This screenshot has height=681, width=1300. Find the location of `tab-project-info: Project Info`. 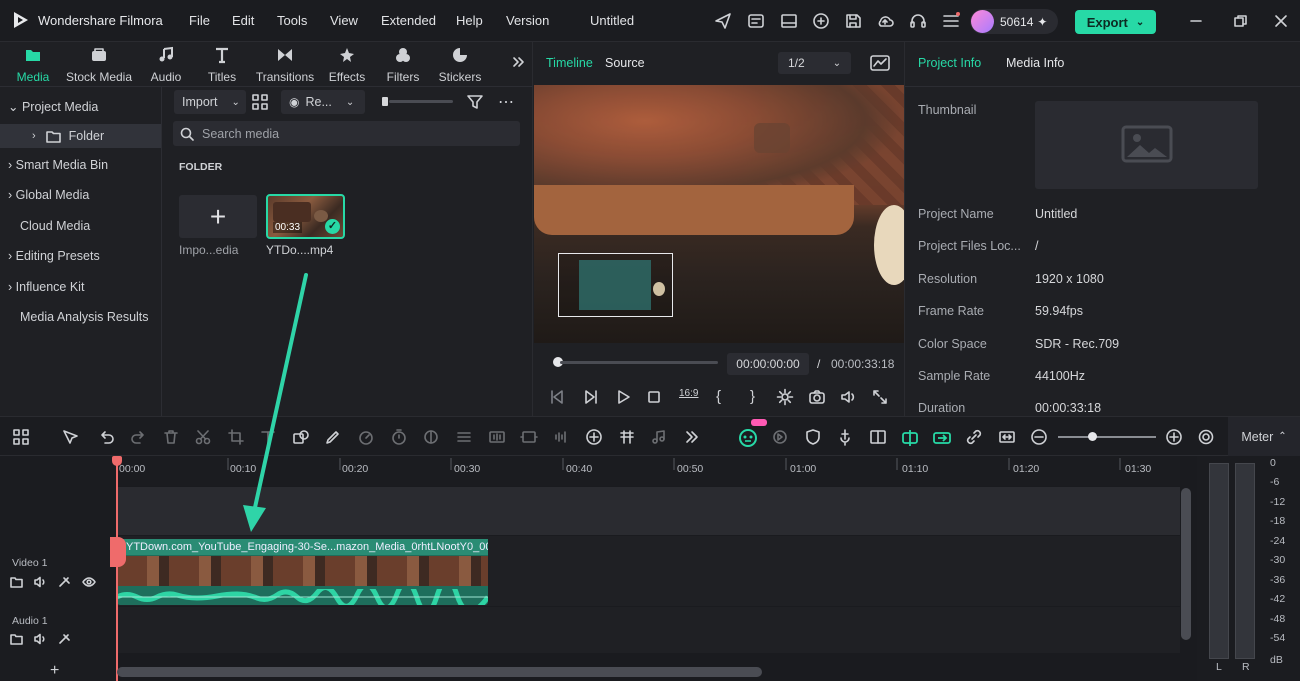

tab-project-info: Project Info is located at coordinates (949, 63).